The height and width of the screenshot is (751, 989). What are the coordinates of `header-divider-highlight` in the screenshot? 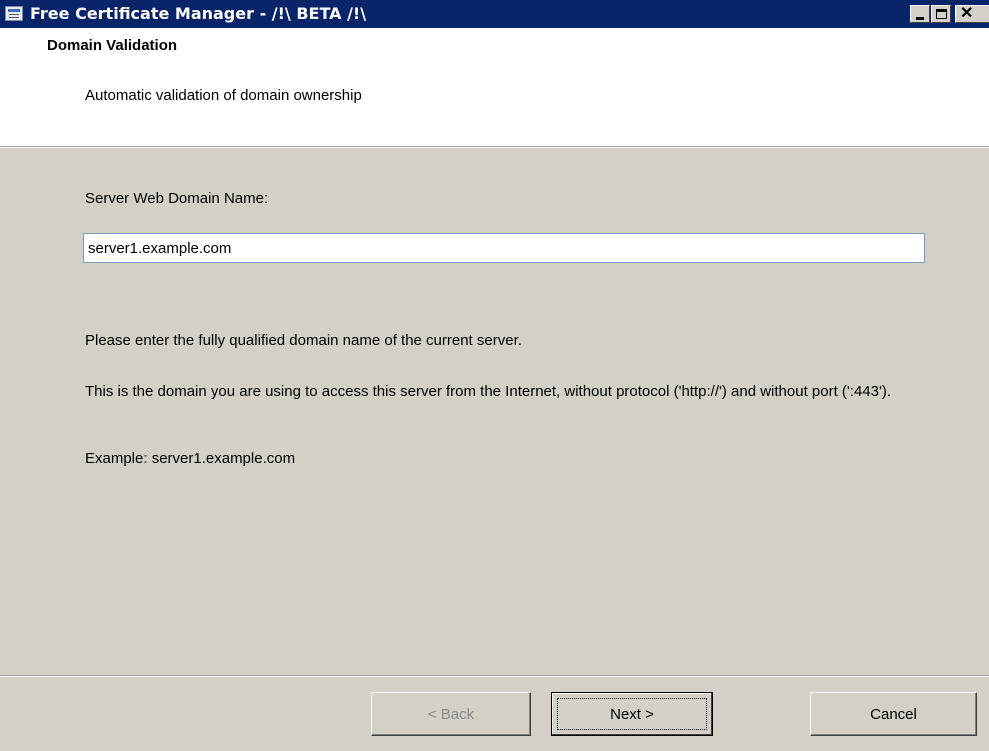 It's located at (494, 147).